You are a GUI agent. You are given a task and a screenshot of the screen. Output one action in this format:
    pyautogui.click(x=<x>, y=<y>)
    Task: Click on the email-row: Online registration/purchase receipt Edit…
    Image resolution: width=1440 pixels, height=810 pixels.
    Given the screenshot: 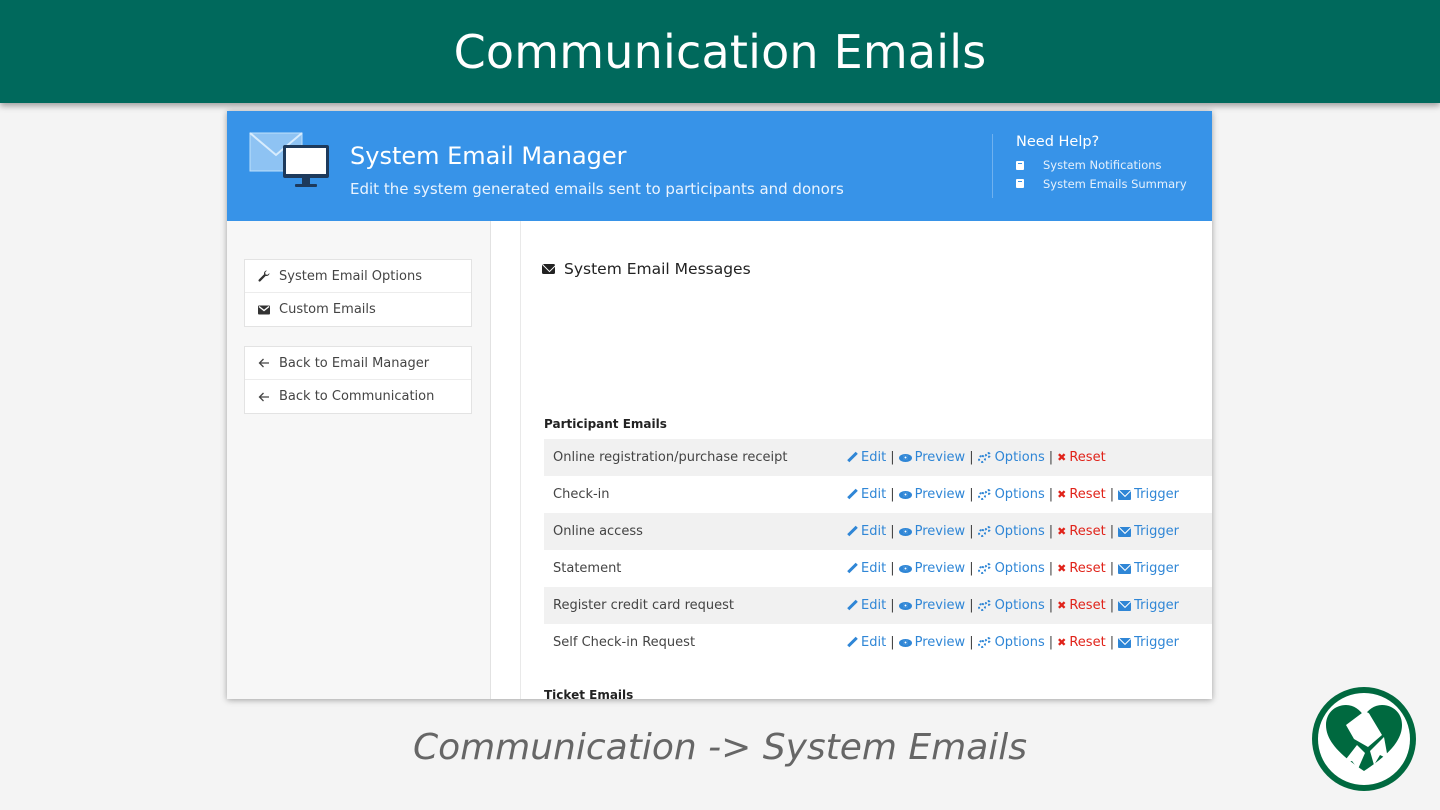 What is the action you would take?
    pyautogui.click(x=878, y=457)
    